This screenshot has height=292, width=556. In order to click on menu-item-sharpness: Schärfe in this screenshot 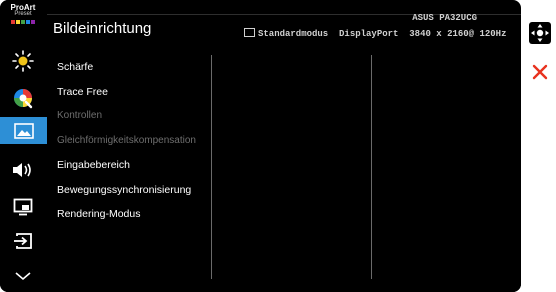, I will do `click(126, 73)`.